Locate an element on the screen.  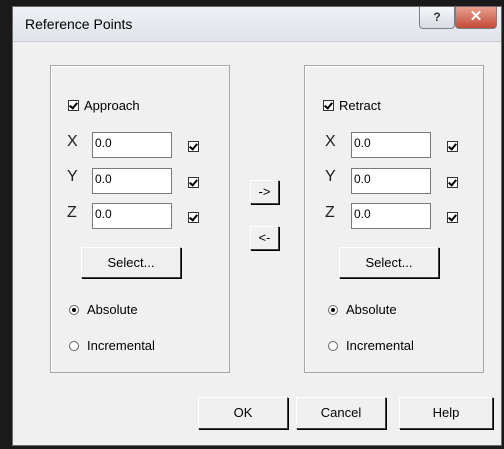
retract-z-label: Z is located at coordinates (330, 212).